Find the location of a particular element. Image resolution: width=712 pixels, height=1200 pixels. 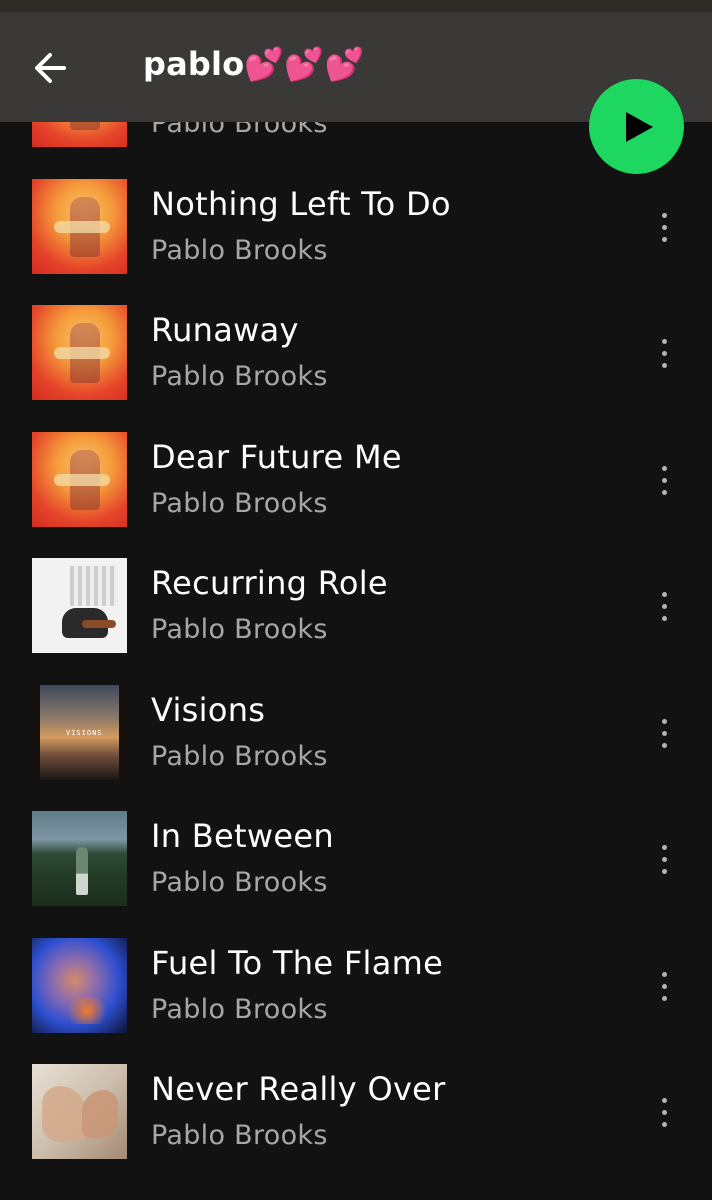

track-title: Dear Future Me is located at coordinates (276, 457).